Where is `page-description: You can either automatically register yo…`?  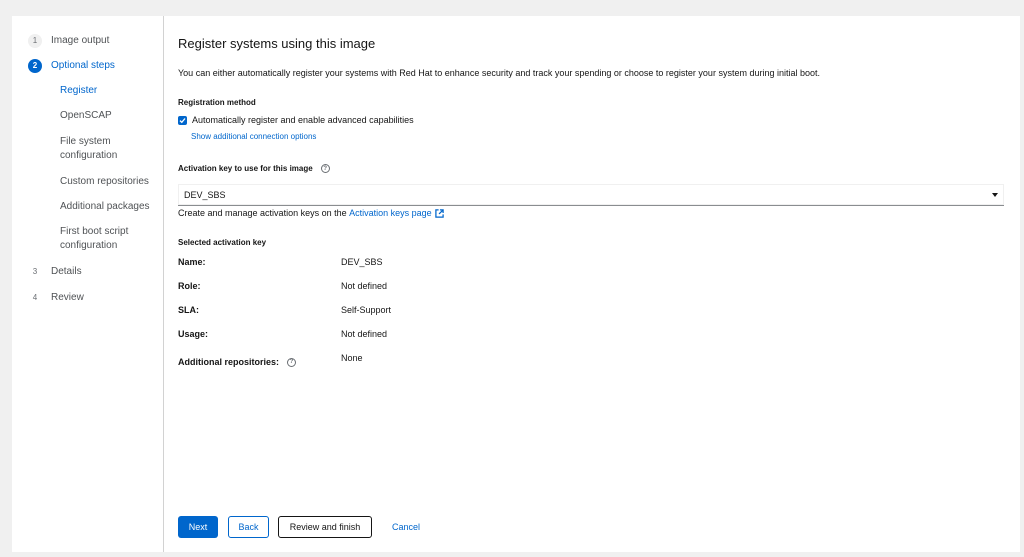 page-description: You can either automatically register yo… is located at coordinates (499, 73).